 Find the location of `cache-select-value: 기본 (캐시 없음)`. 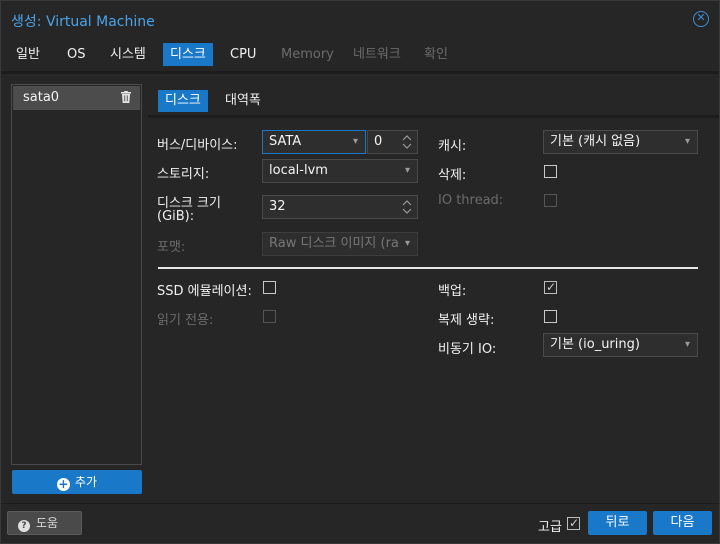

cache-select-value: 기본 (캐시 없음) is located at coordinates (595, 141).